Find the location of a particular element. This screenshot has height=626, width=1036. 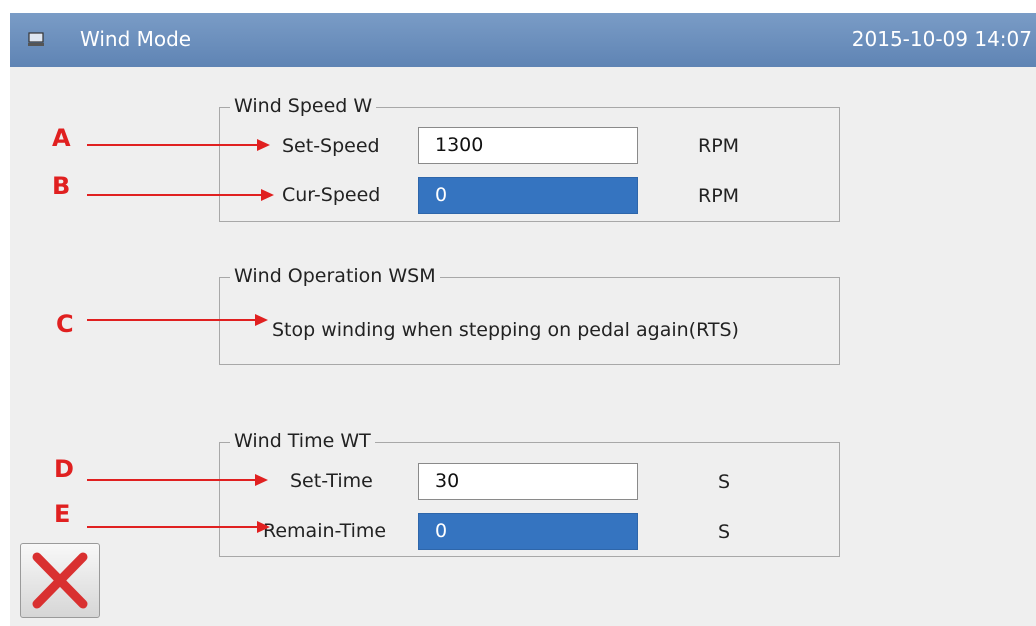

arrow-b-head is located at coordinates (267, 195).